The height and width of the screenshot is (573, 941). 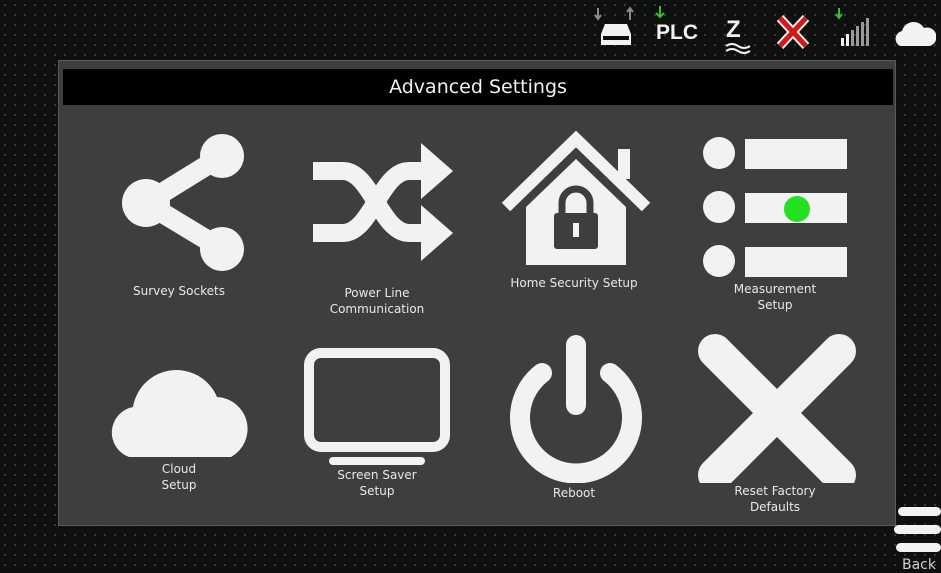 What do you see at coordinates (677, 32) in the screenshot?
I see `plc-label: PLC` at bounding box center [677, 32].